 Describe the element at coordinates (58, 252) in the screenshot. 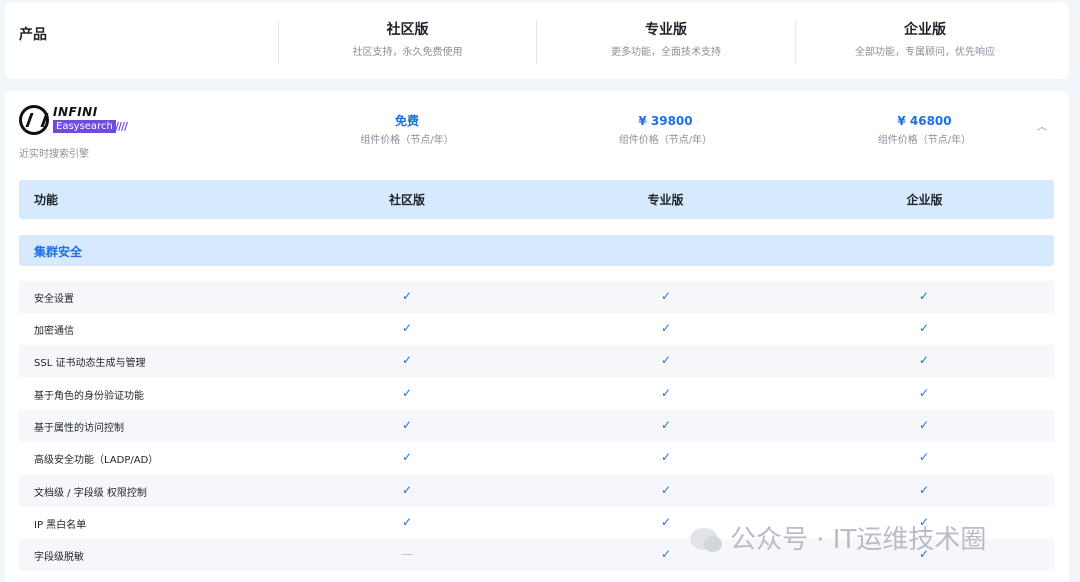

I see `section-title: 集群安全` at that location.